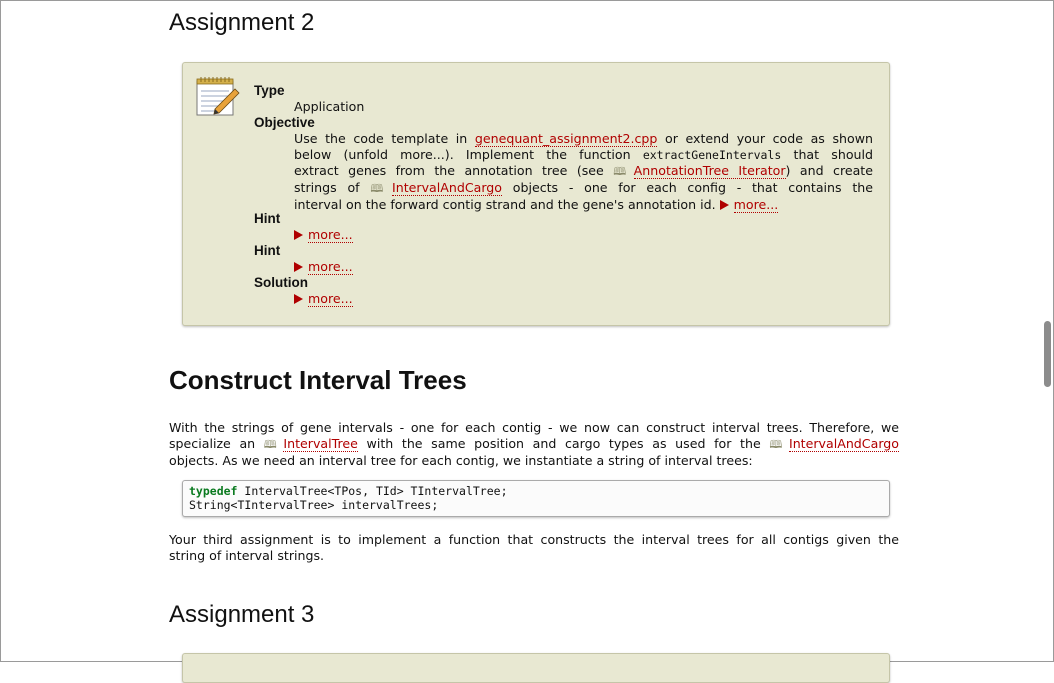 The image size is (1054, 683). What do you see at coordinates (1047, 354) in the screenshot?
I see `vertical-scrollbar-thumb` at bounding box center [1047, 354].